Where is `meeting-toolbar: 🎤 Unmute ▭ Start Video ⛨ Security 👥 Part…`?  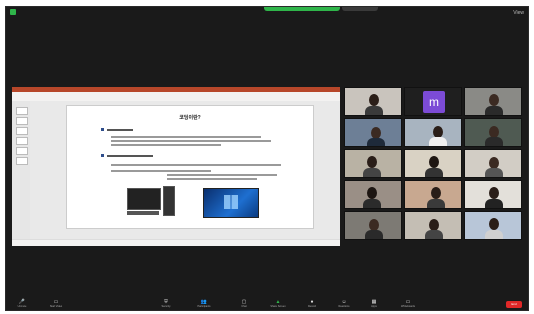 meeting-toolbar: 🎤 Unmute ▭ Start Video ⛨ Security 👥 Part… is located at coordinates (267, 304).